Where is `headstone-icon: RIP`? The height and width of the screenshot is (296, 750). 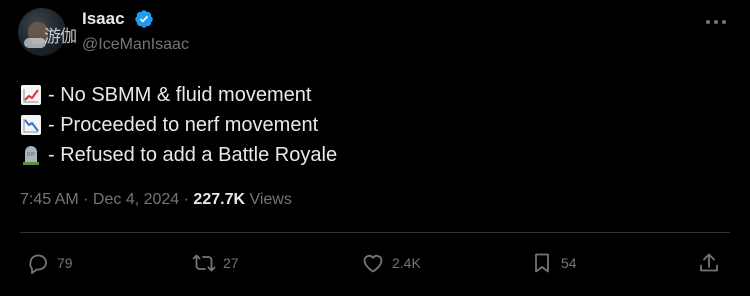 headstone-icon: RIP is located at coordinates (31, 155).